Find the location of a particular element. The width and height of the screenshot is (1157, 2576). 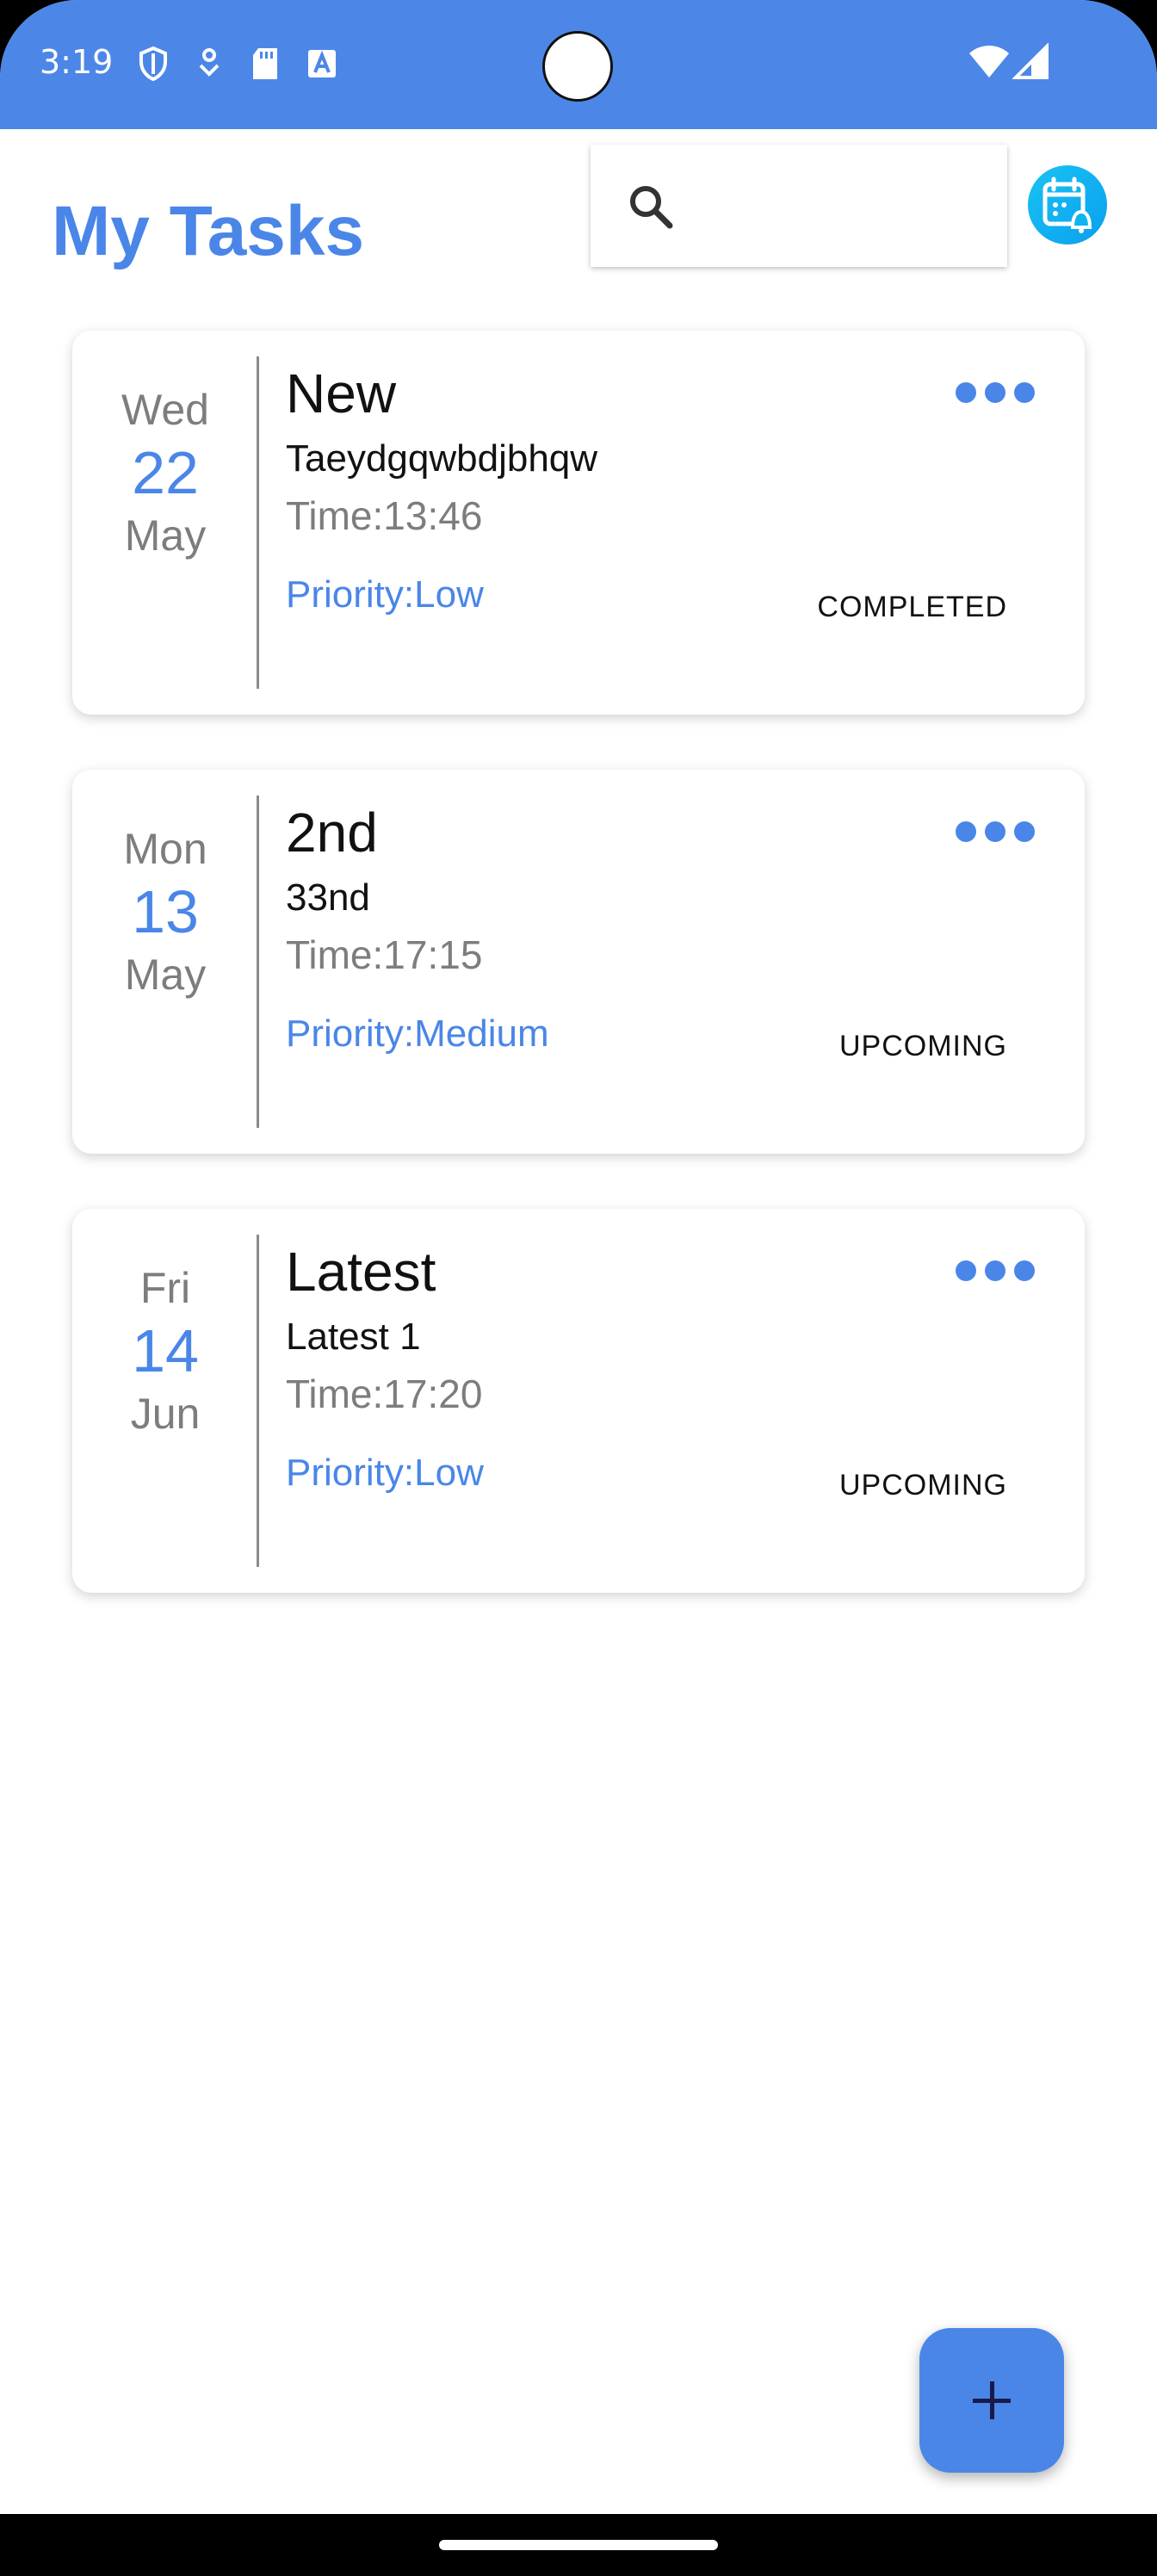

sd-card-icon is located at coordinates (265, 64).